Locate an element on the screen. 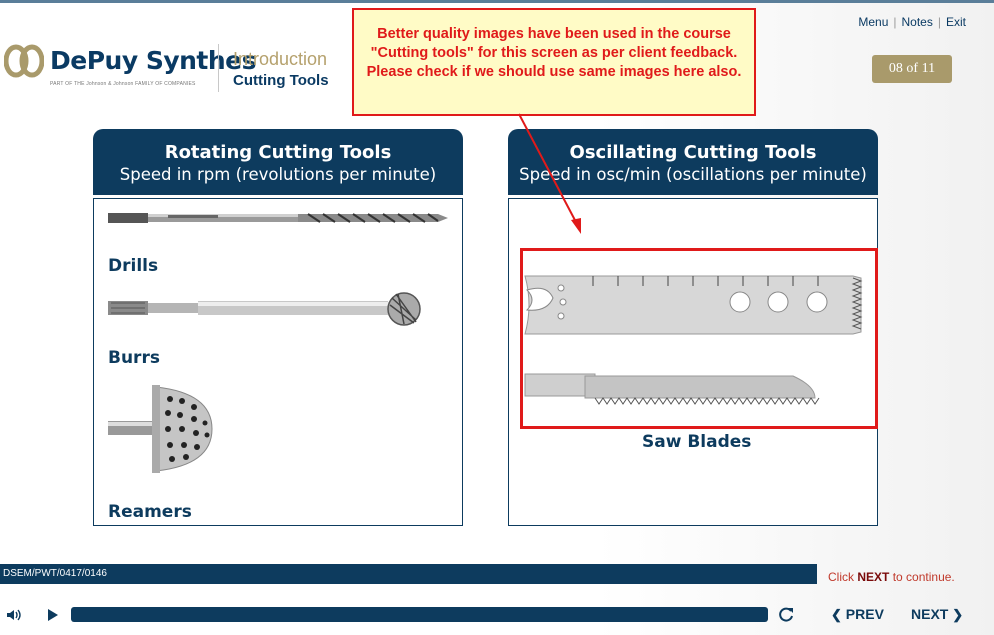  chevron-right-icon: ❯ is located at coordinates (958, 614).